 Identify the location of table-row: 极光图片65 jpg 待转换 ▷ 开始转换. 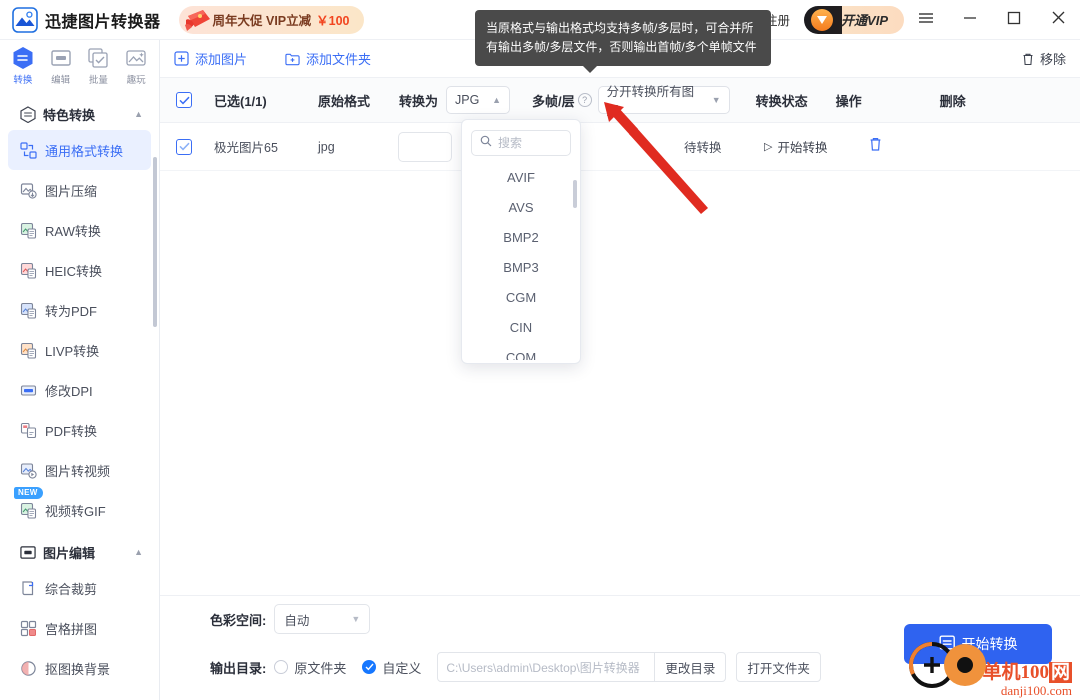
(620, 147).